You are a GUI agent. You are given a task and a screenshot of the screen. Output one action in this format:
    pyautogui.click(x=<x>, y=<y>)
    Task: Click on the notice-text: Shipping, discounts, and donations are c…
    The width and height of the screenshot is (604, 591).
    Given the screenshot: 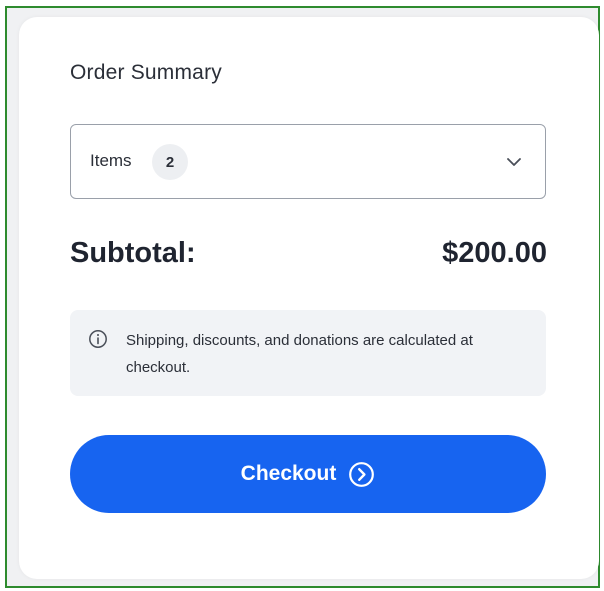 What is the action you would take?
    pyautogui.click(x=299, y=354)
    